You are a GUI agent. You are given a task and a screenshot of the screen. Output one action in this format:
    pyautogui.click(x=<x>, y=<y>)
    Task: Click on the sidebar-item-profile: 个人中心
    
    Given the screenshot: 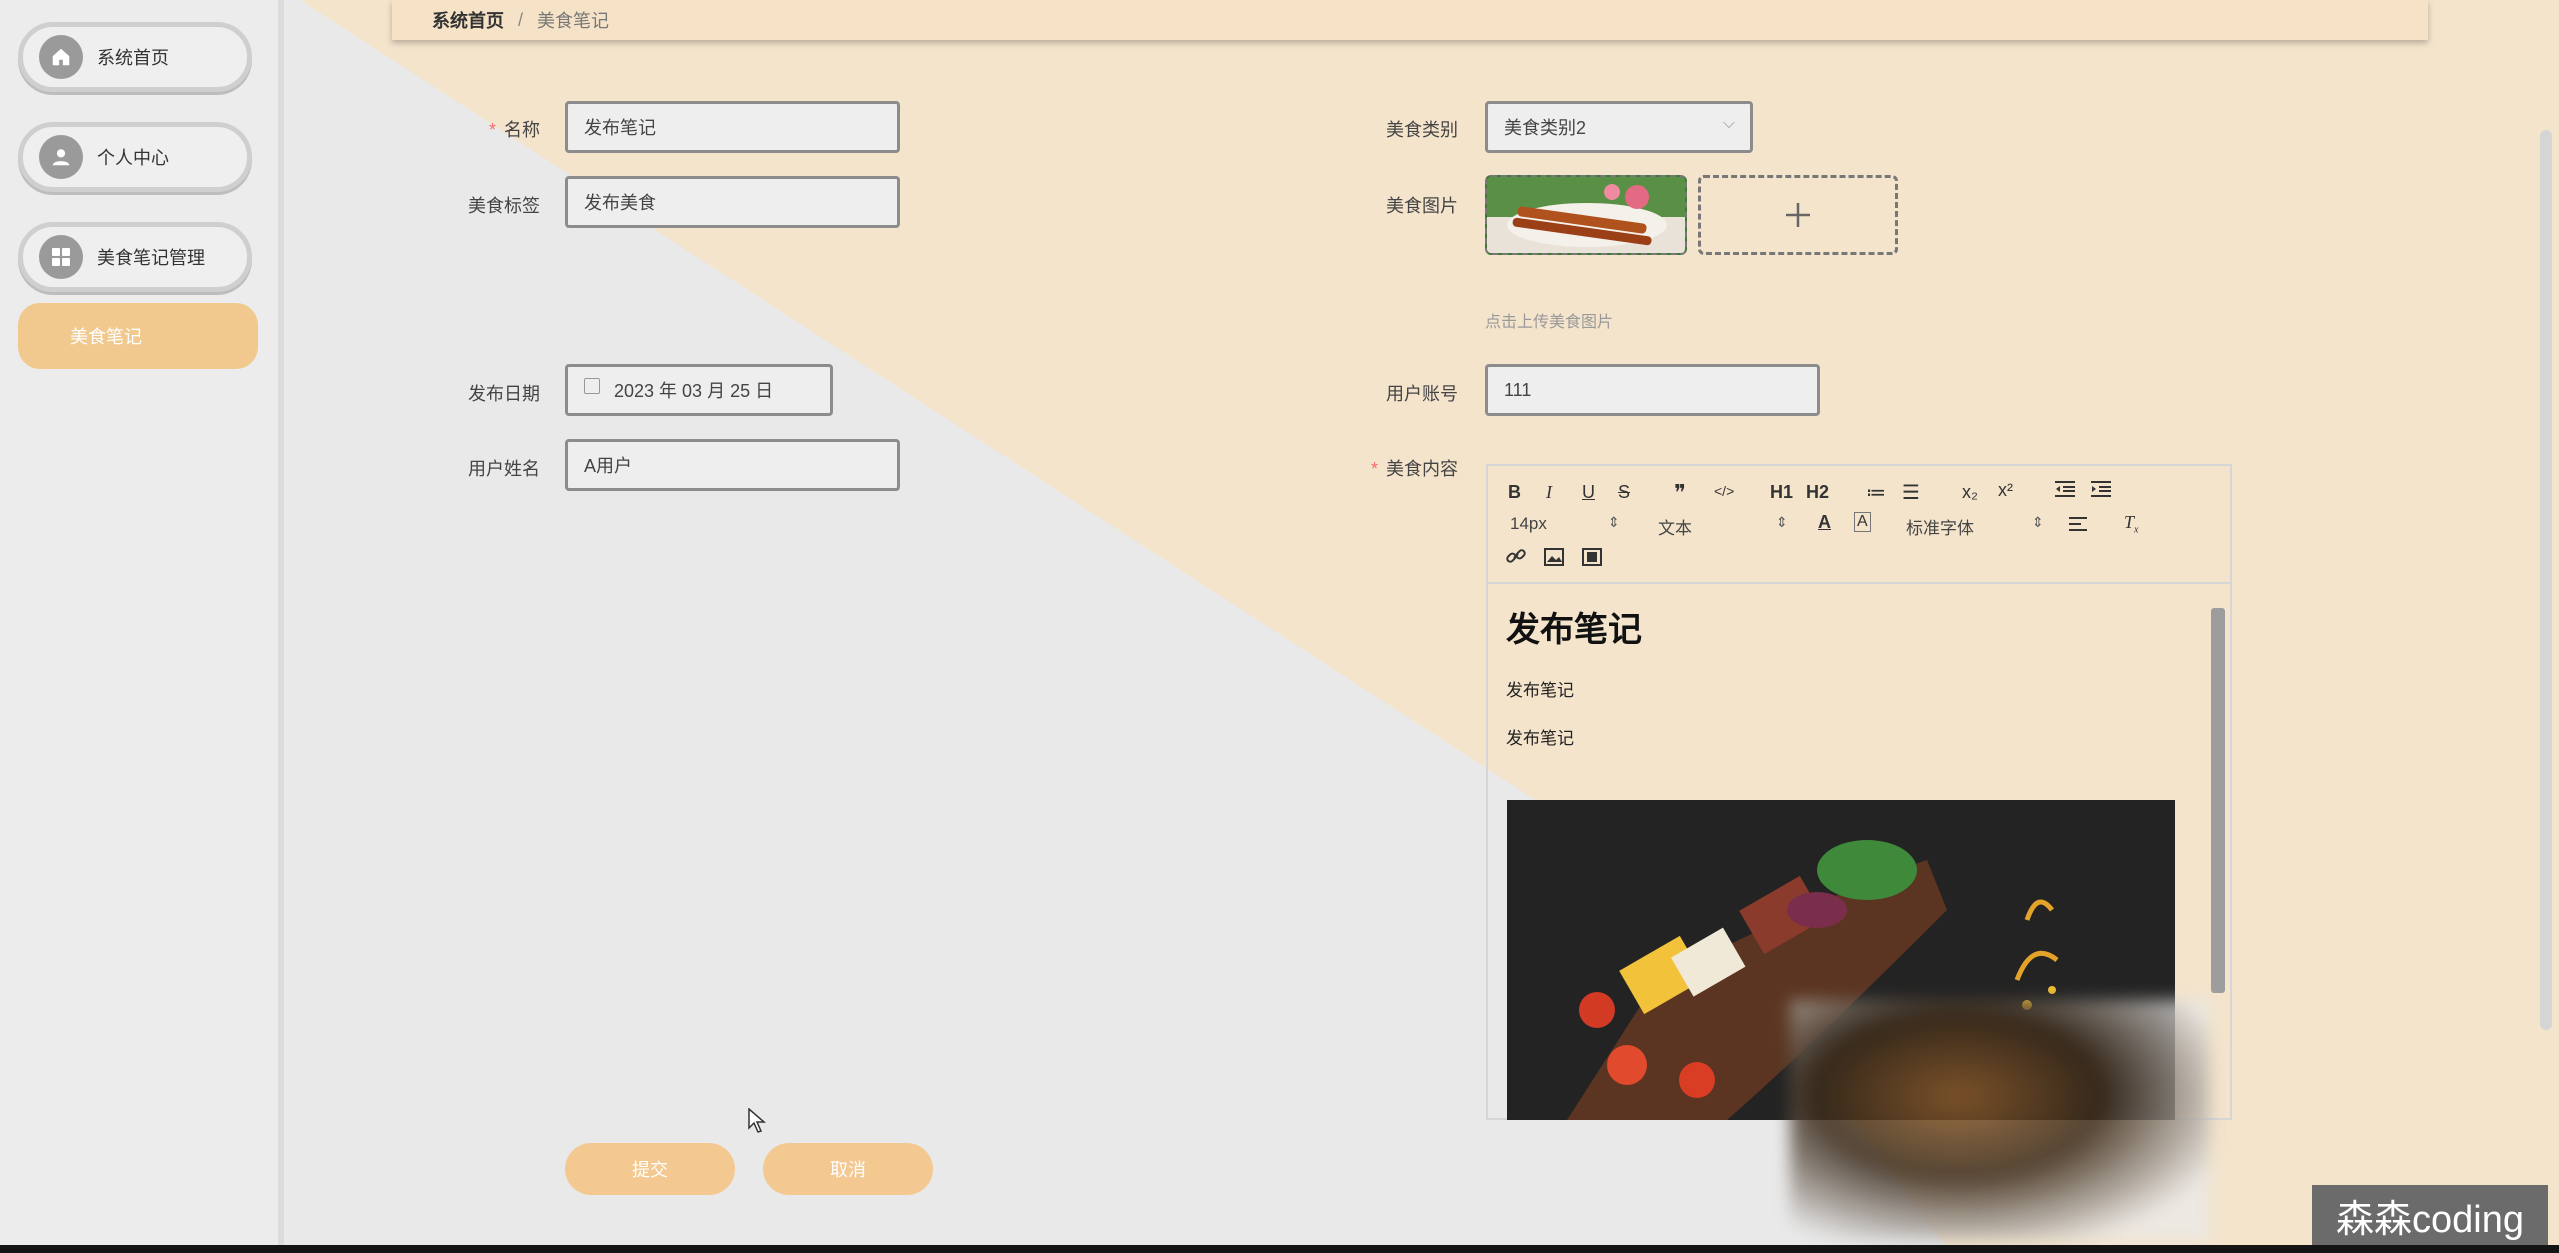 What is the action you would take?
    pyautogui.click(x=135, y=157)
    